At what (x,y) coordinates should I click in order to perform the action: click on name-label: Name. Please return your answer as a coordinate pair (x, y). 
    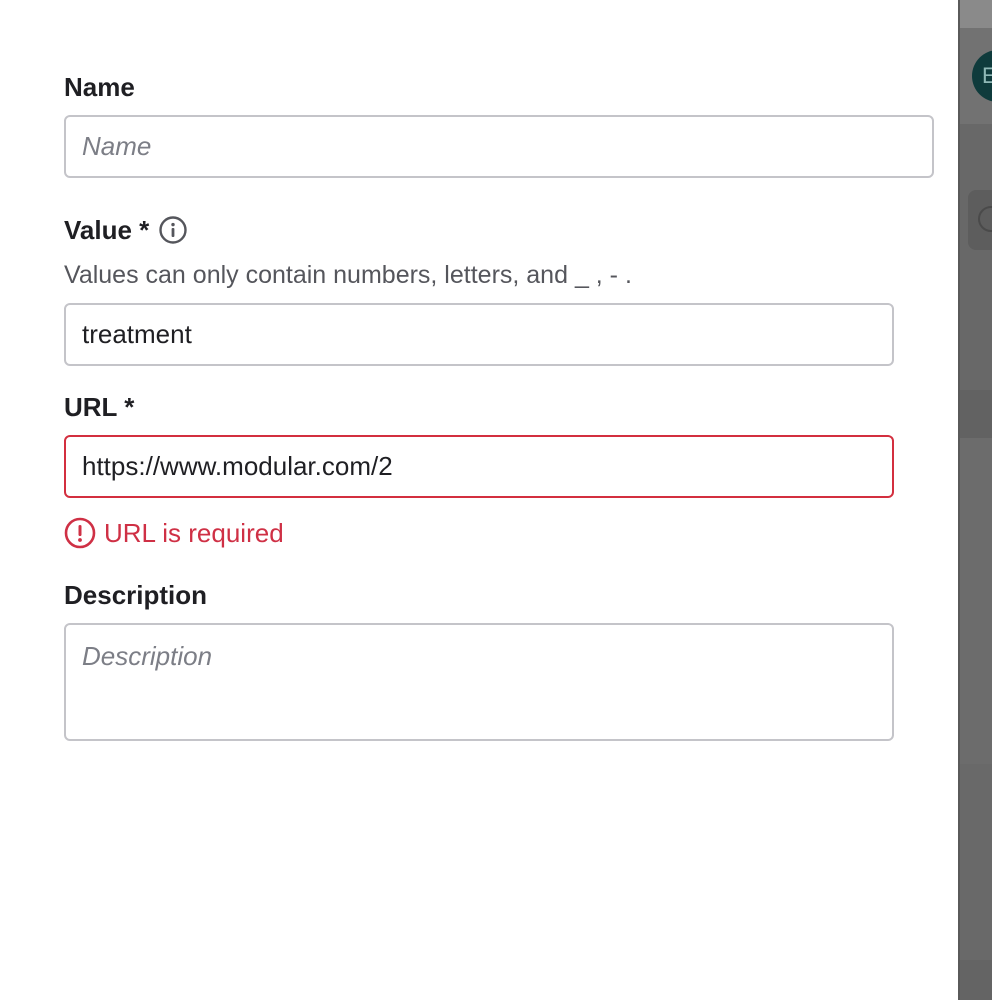
    Looking at the image, I should click on (99, 87).